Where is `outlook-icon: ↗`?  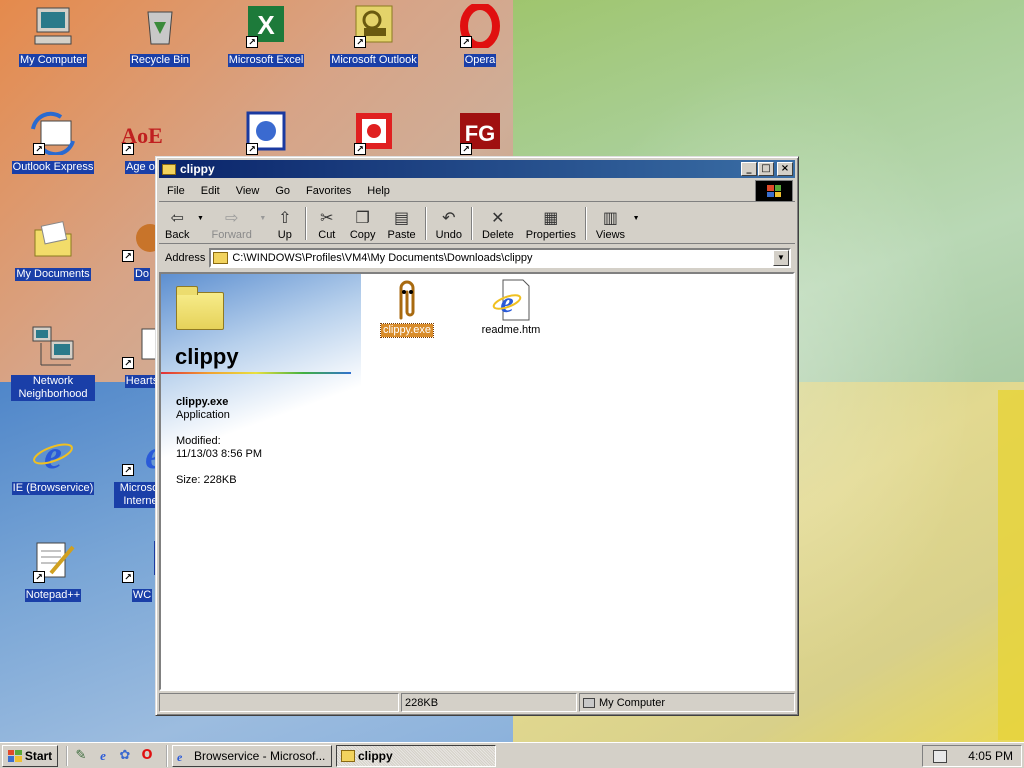 outlook-icon: ↗ is located at coordinates (374, 26).